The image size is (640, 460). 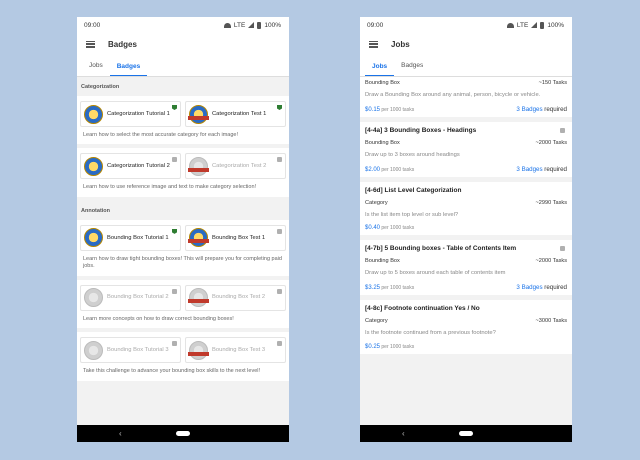 What do you see at coordinates (138, 349) in the screenshot?
I see `badge-name: Bounding Box Tutorial 3` at bounding box center [138, 349].